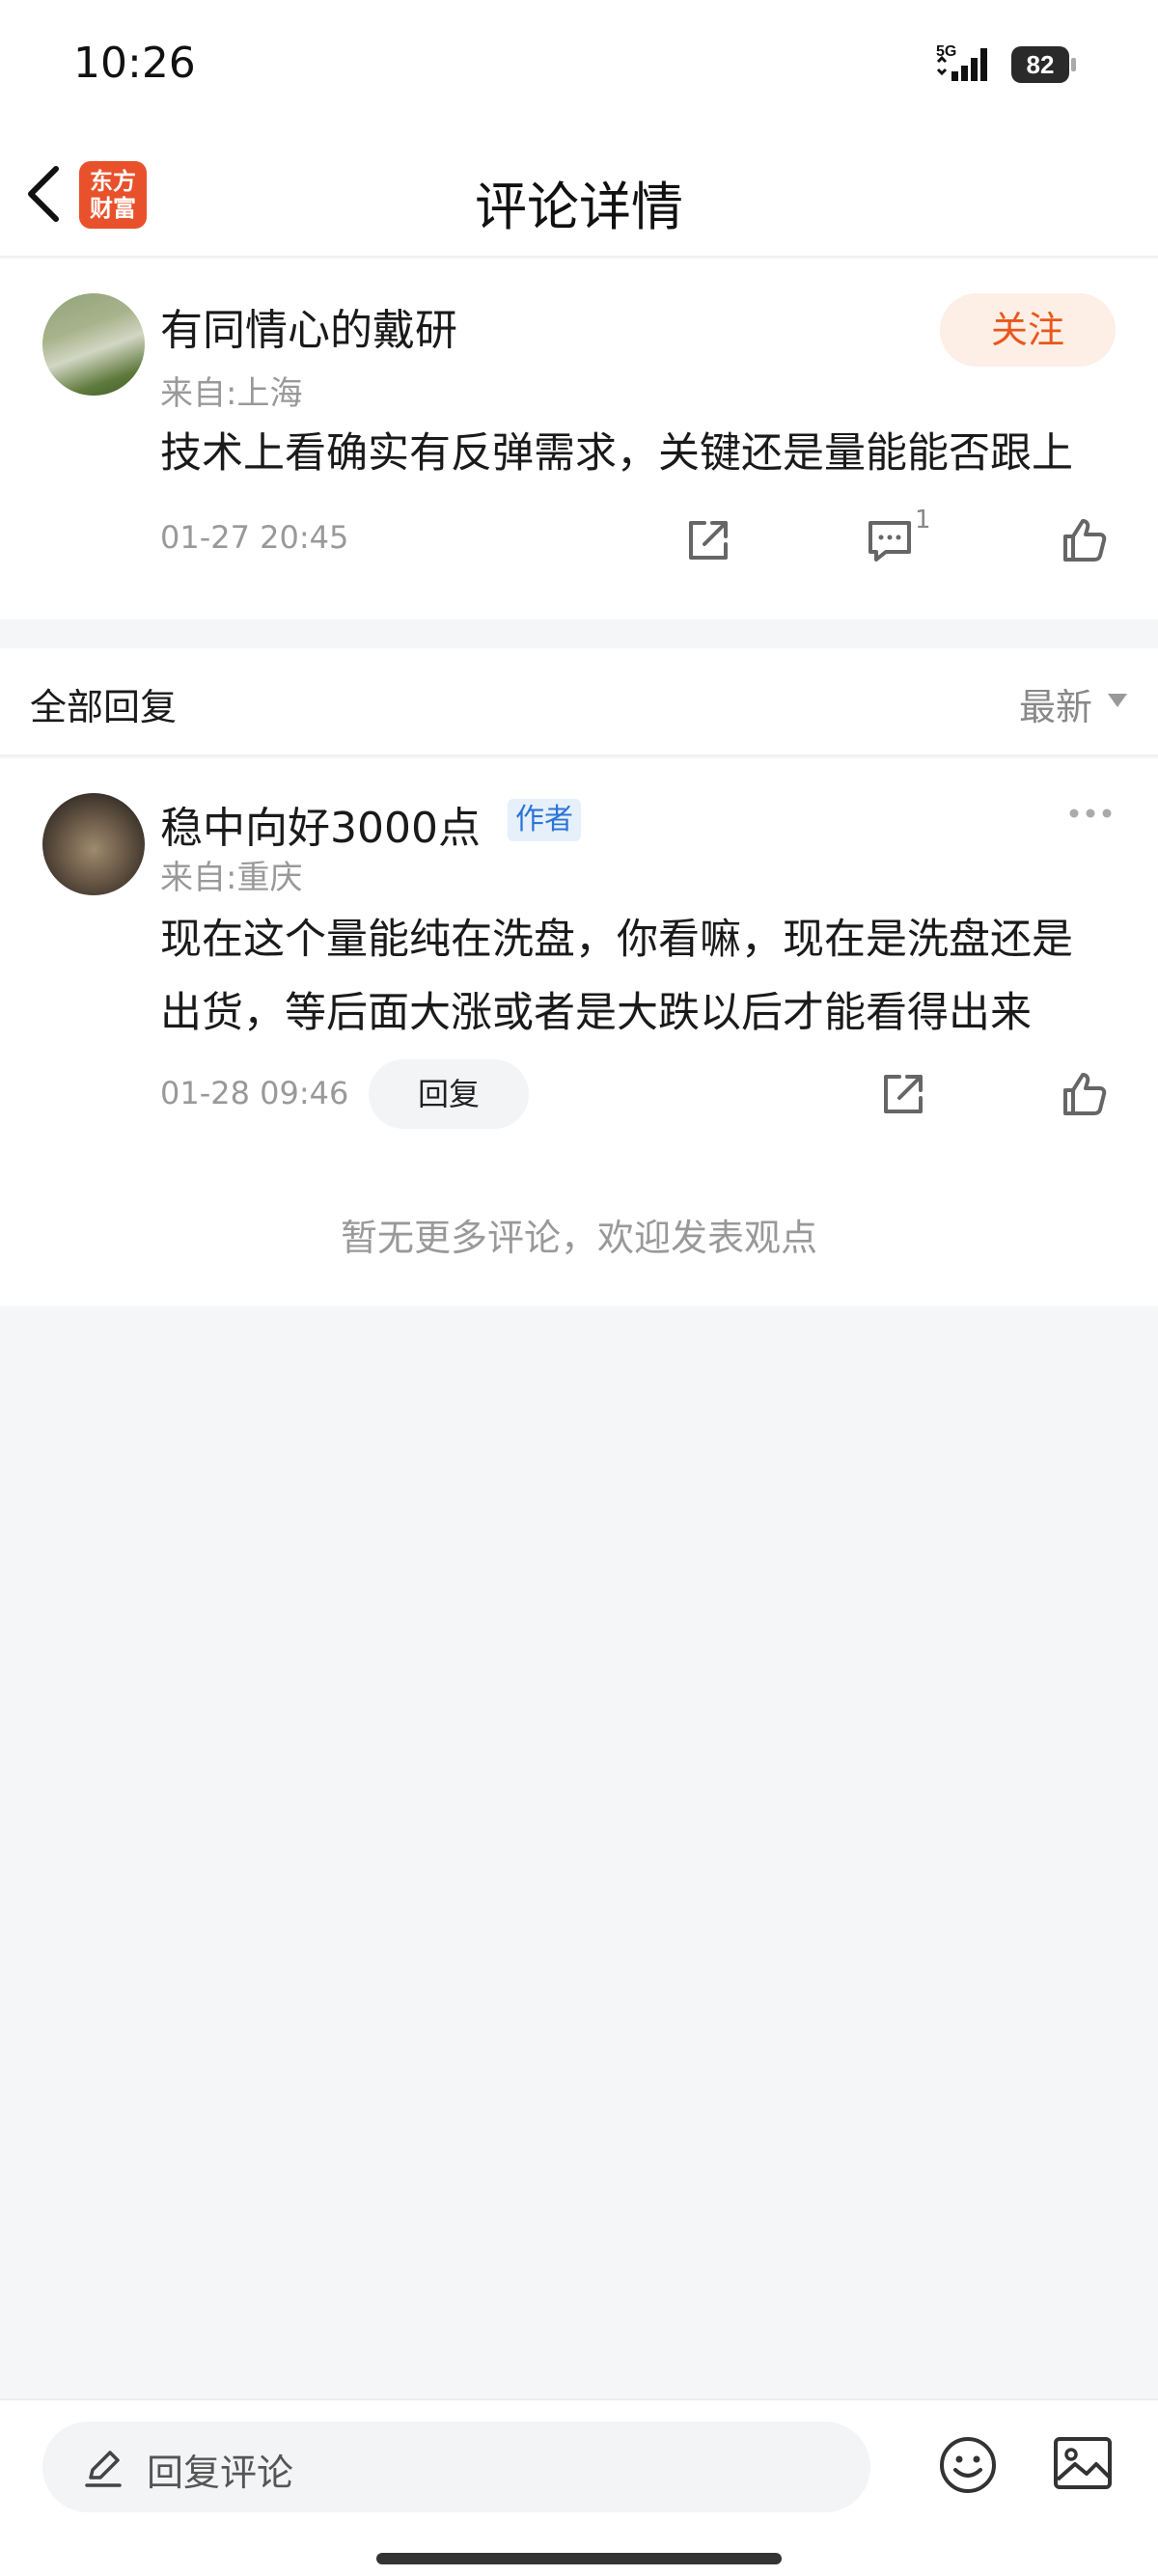 The width and height of the screenshot is (1158, 2576). What do you see at coordinates (456, 2467) in the screenshot?
I see `reply-comment-input: 回复评论` at bounding box center [456, 2467].